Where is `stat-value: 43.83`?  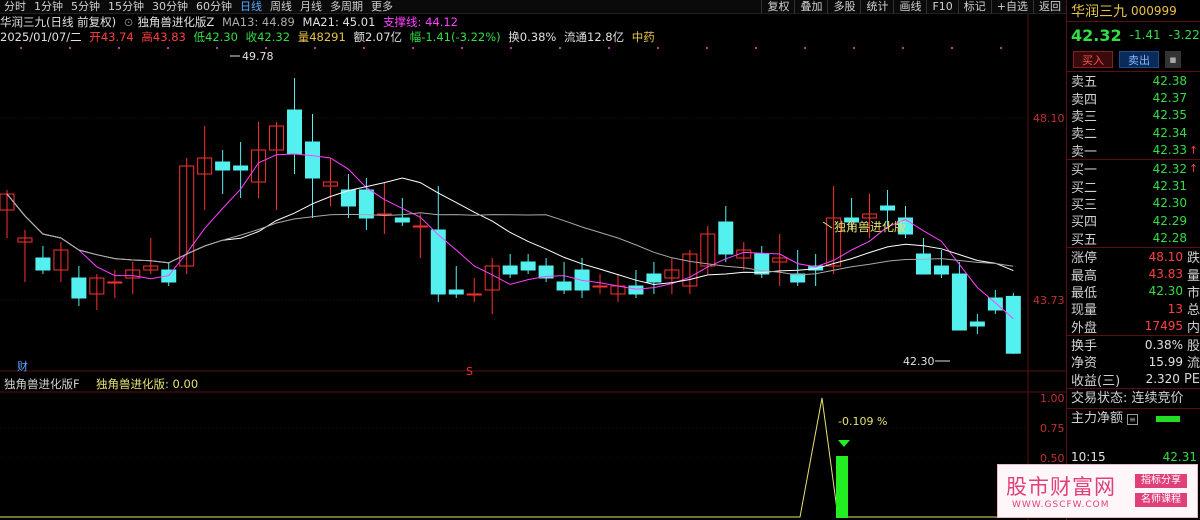
stat-value: 43.83 is located at coordinates (1165, 273).